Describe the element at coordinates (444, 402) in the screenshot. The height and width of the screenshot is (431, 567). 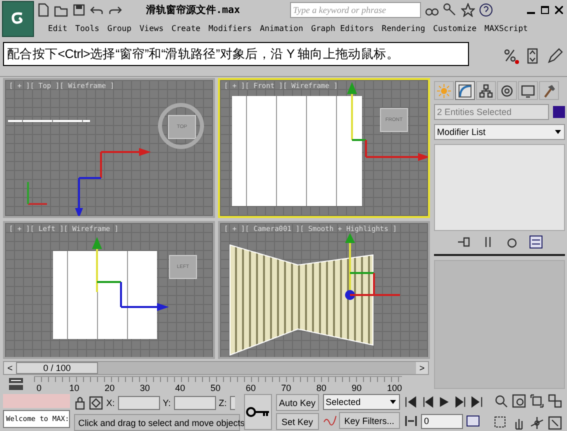
I see `play-icon` at that location.